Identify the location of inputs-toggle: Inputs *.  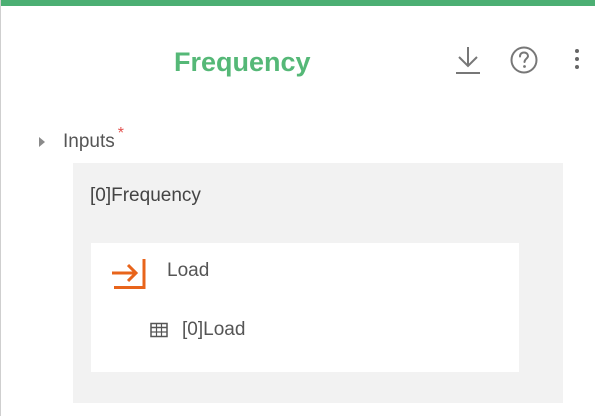
(81, 140).